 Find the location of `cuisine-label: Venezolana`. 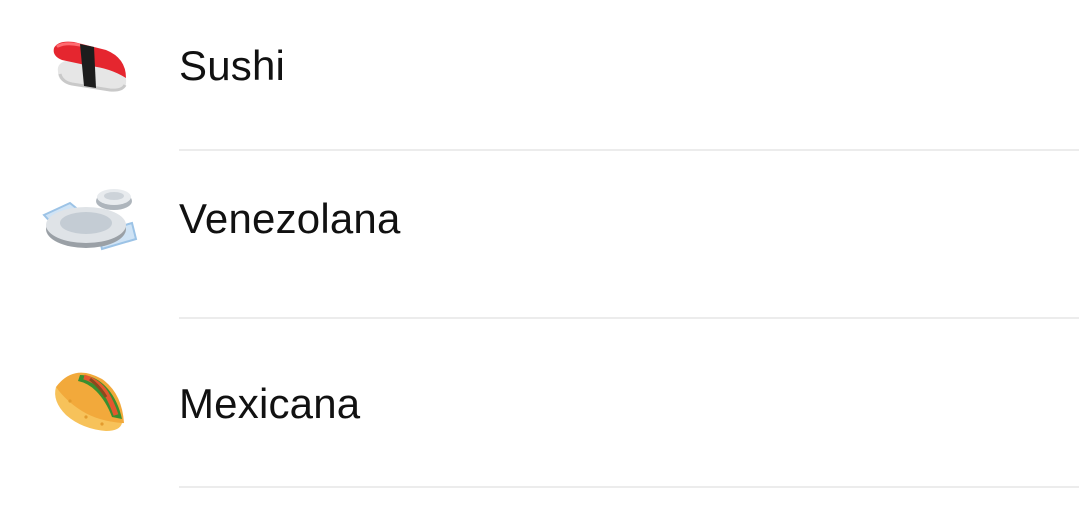

cuisine-label: Venezolana is located at coordinates (290, 218).